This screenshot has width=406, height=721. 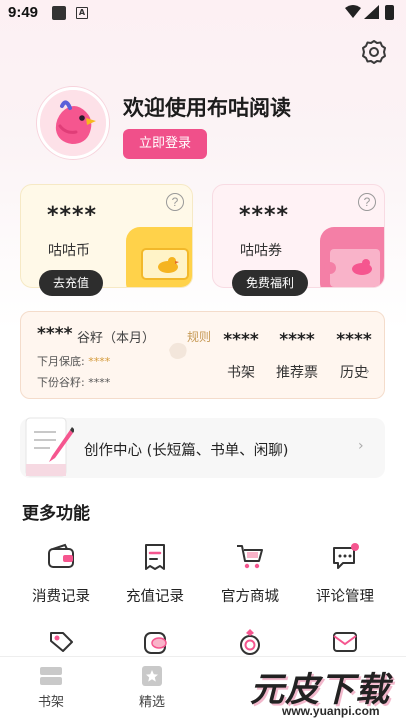 What do you see at coordinates (99, 361) in the screenshot?
I see `next-guarantee-value: ****` at bounding box center [99, 361].